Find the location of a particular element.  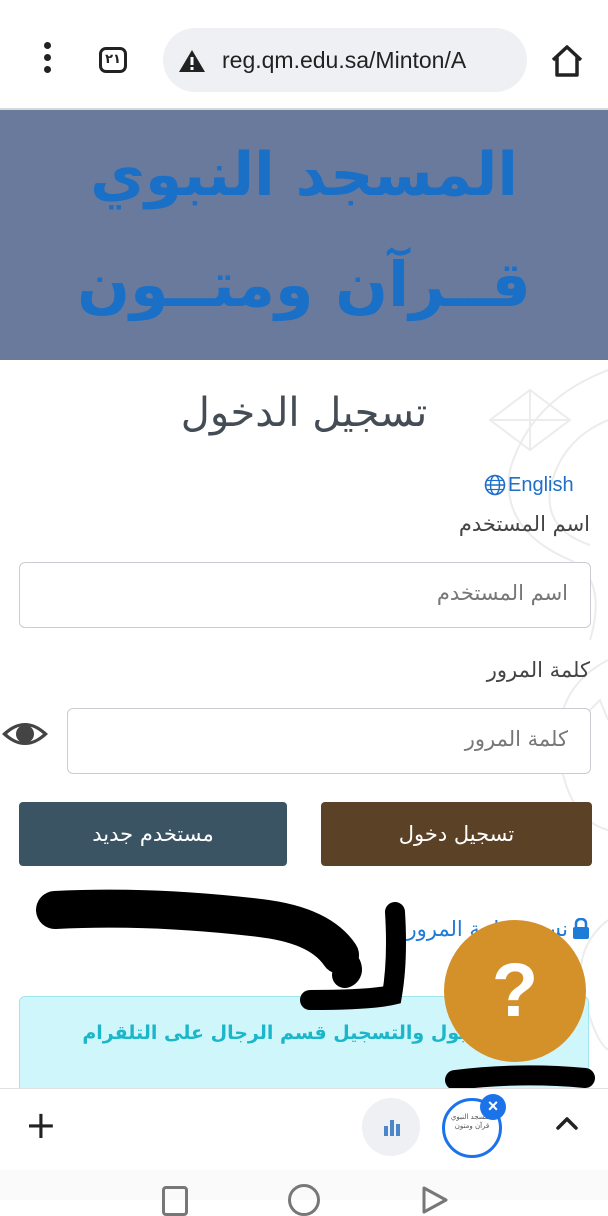

browser-bottom-bar is located at coordinates (304, 1129).